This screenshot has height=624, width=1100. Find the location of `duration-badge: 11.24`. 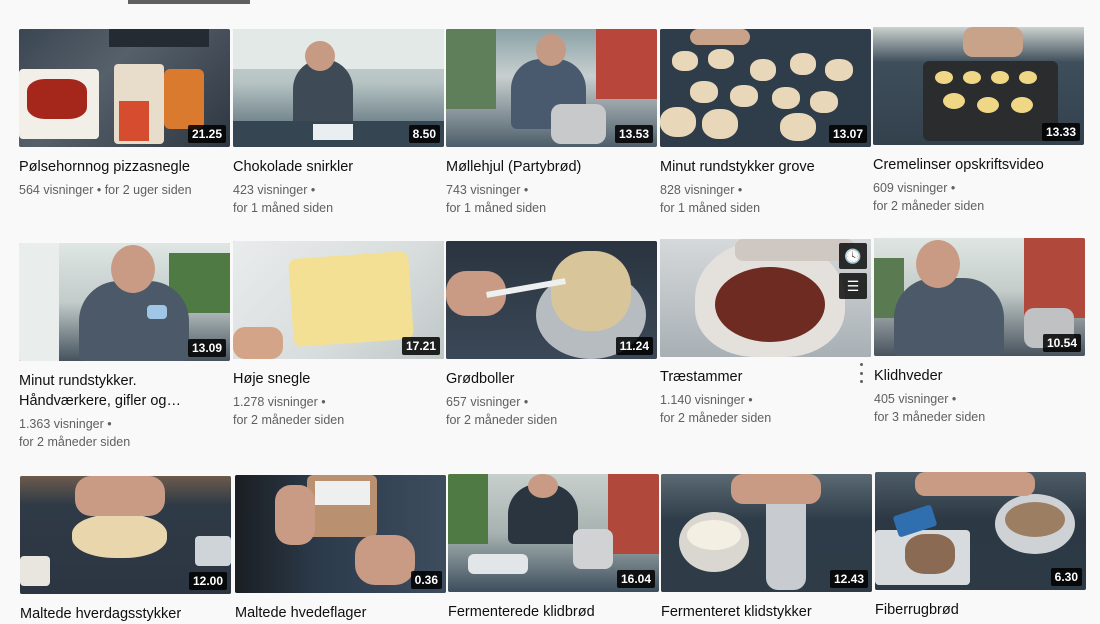

duration-badge: 11.24 is located at coordinates (634, 346).